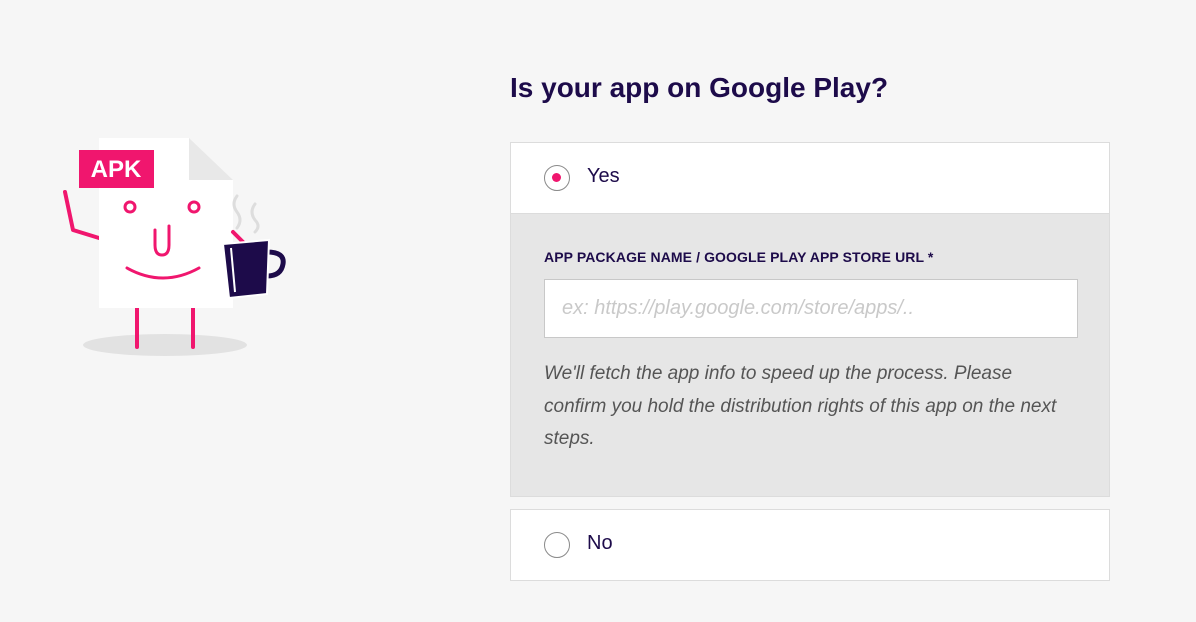 Image resolution: width=1196 pixels, height=622 pixels. I want to click on no-label: No, so click(600, 543).